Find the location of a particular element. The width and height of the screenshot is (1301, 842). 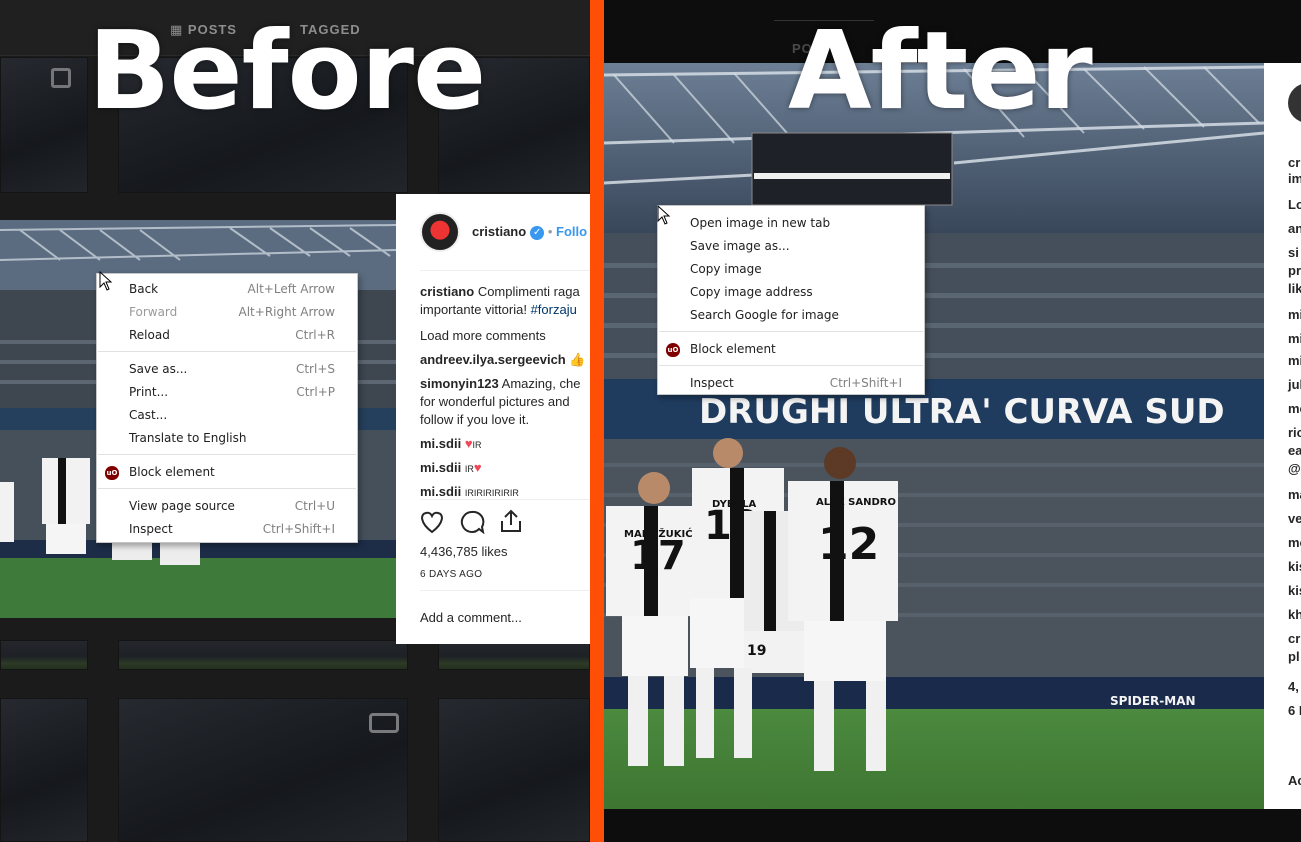

comment-username: simonyin123 is located at coordinates (459, 383).